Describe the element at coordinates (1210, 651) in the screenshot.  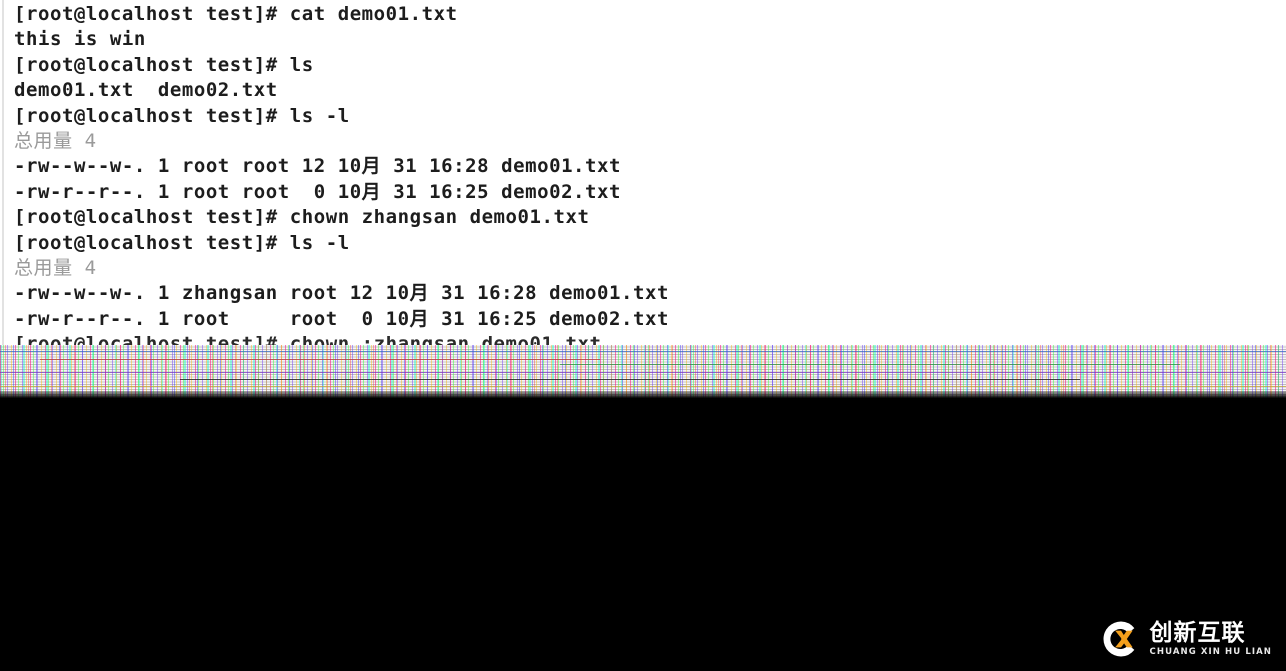
I see `watermark-brand-pinyin: CHUANG XIN HU LIAN` at that location.